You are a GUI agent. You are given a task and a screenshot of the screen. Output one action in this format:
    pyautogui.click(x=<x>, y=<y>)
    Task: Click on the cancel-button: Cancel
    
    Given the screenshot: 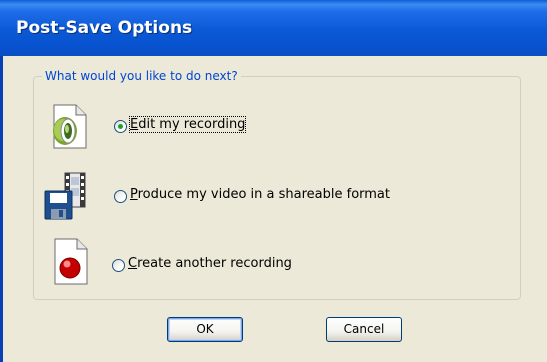 What is the action you would take?
    pyautogui.click(x=364, y=329)
    